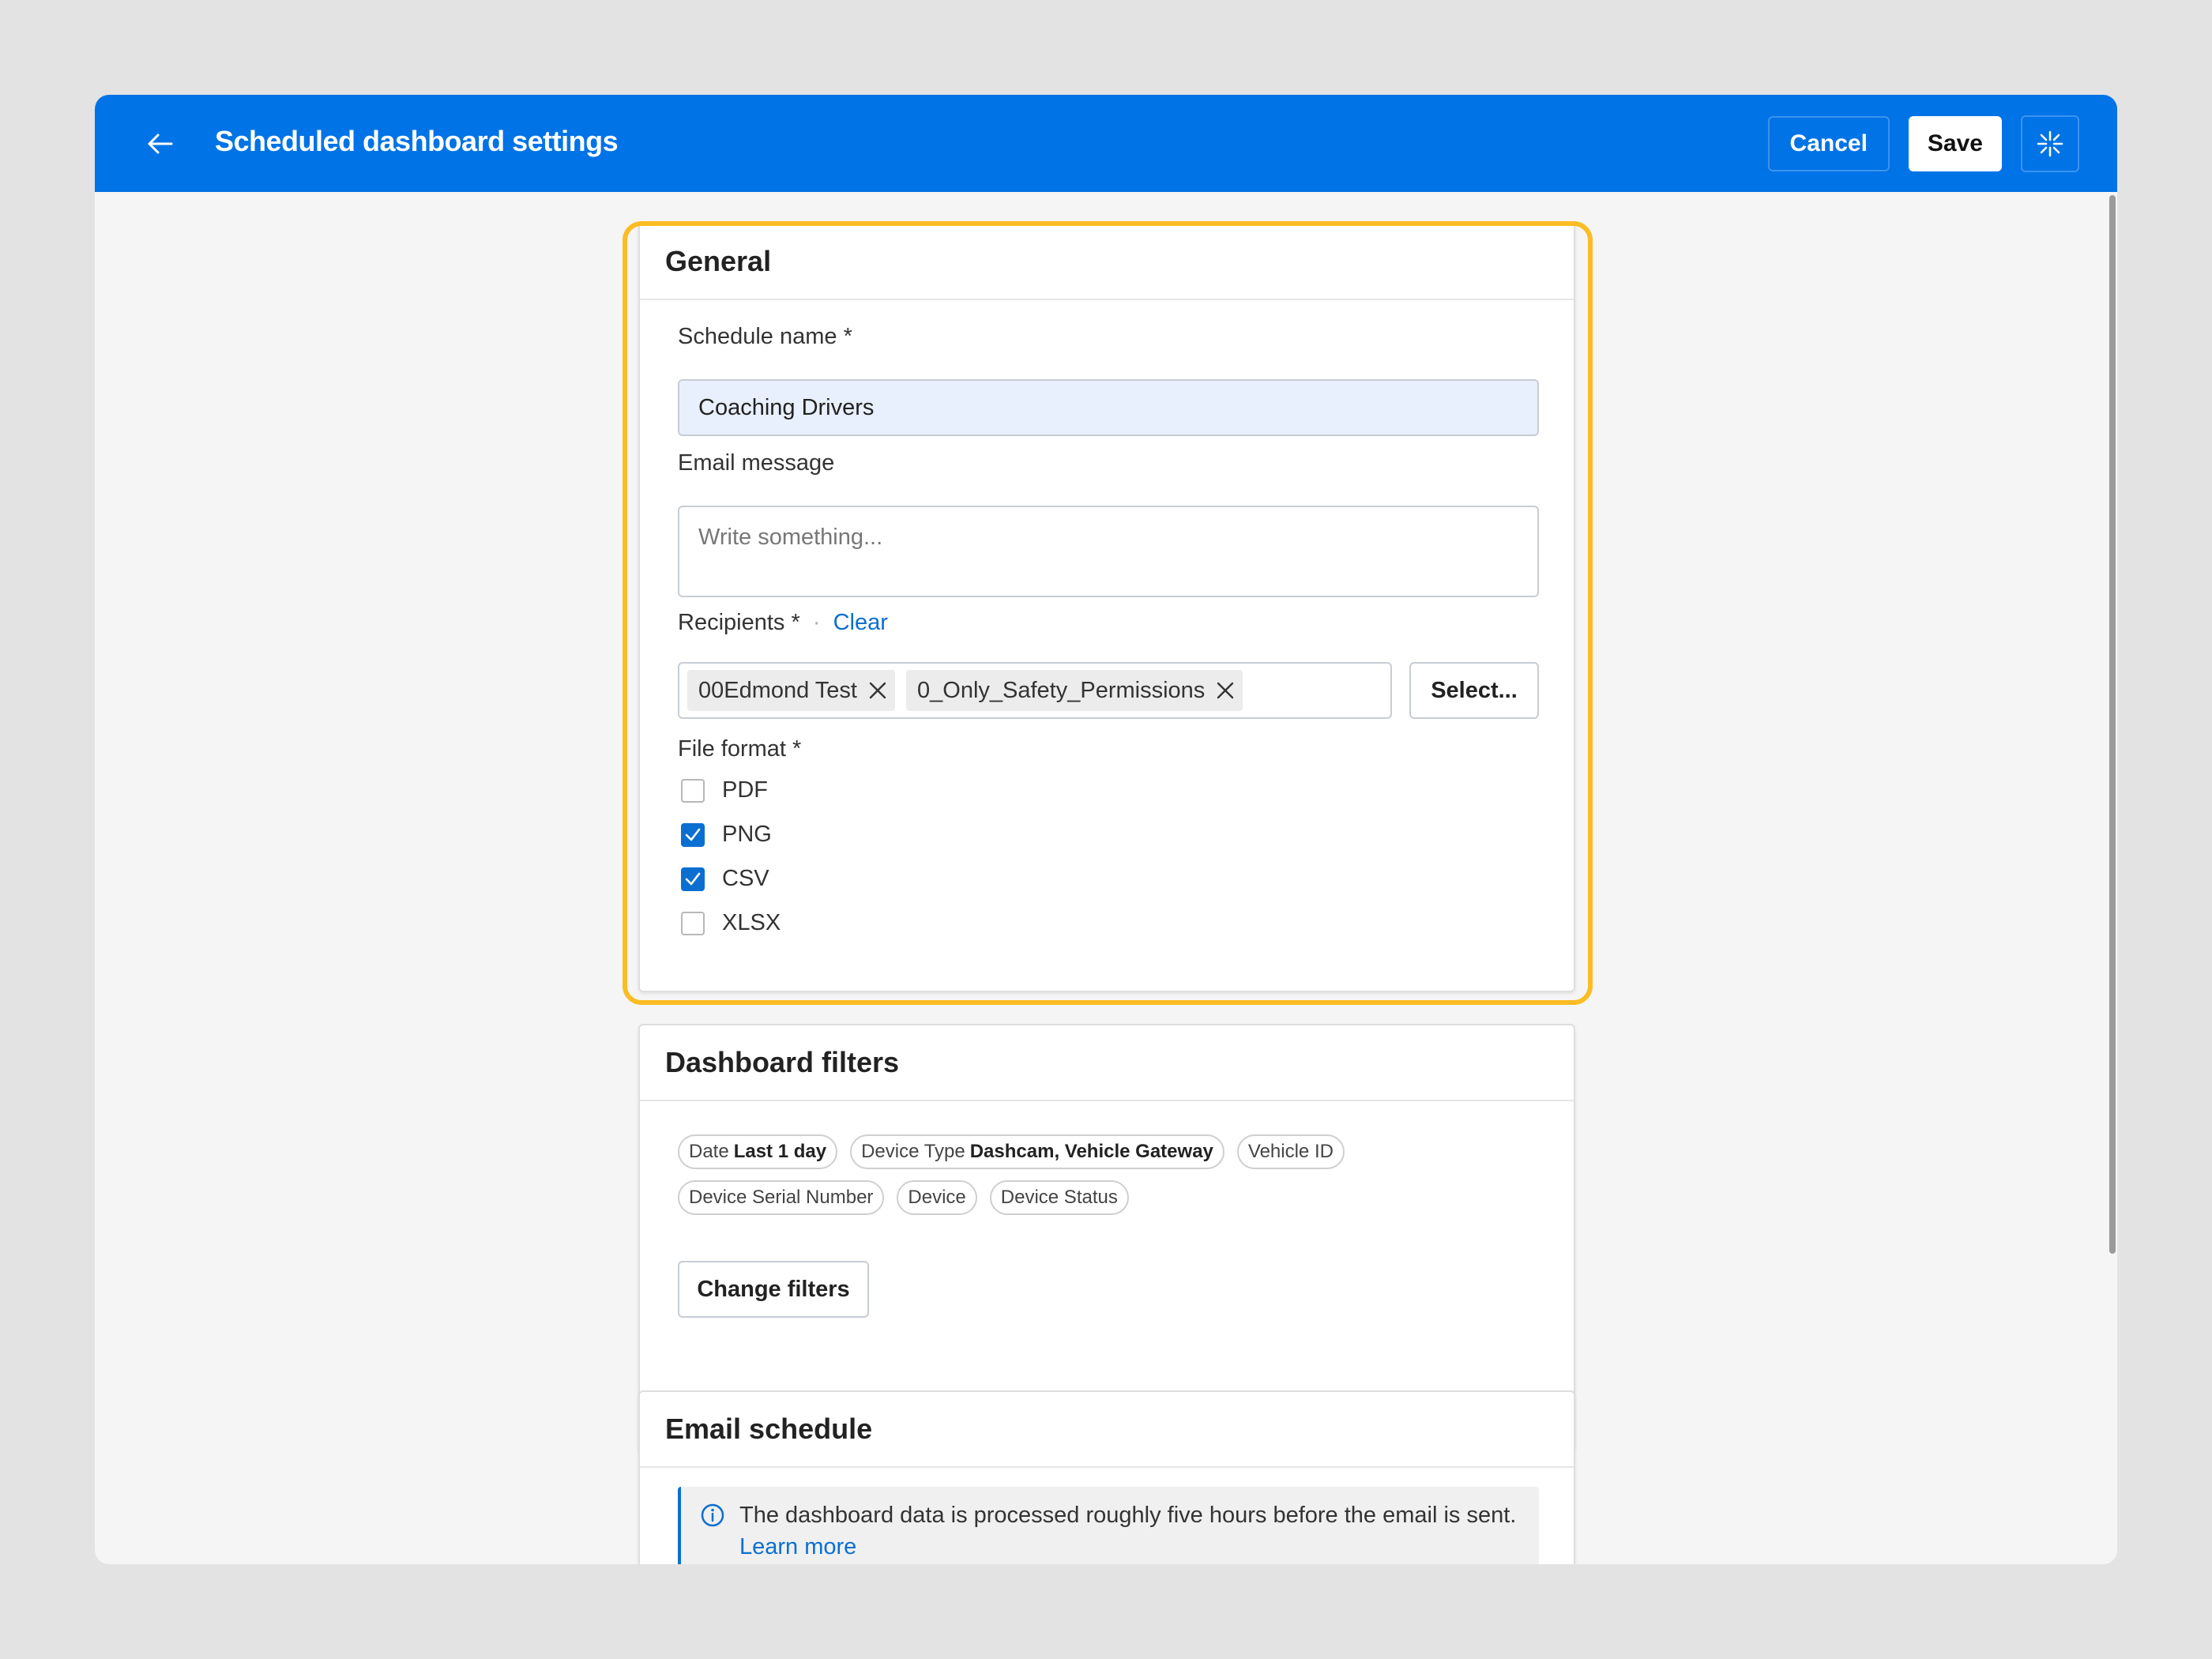  I want to click on clear-recipients-link: Clear, so click(860, 623).